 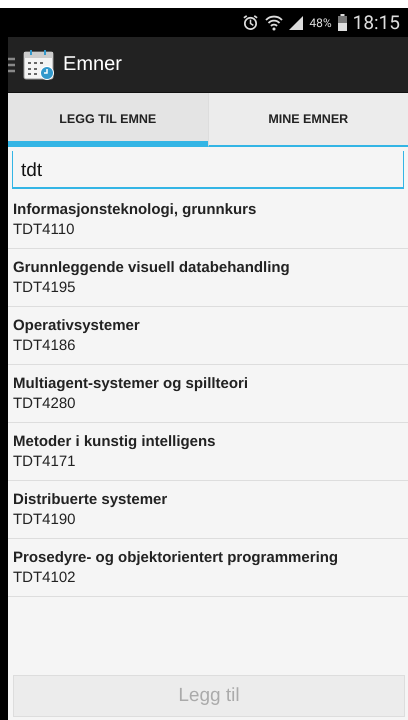 I want to click on course-code: TDT4110, so click(x=44, y=229).